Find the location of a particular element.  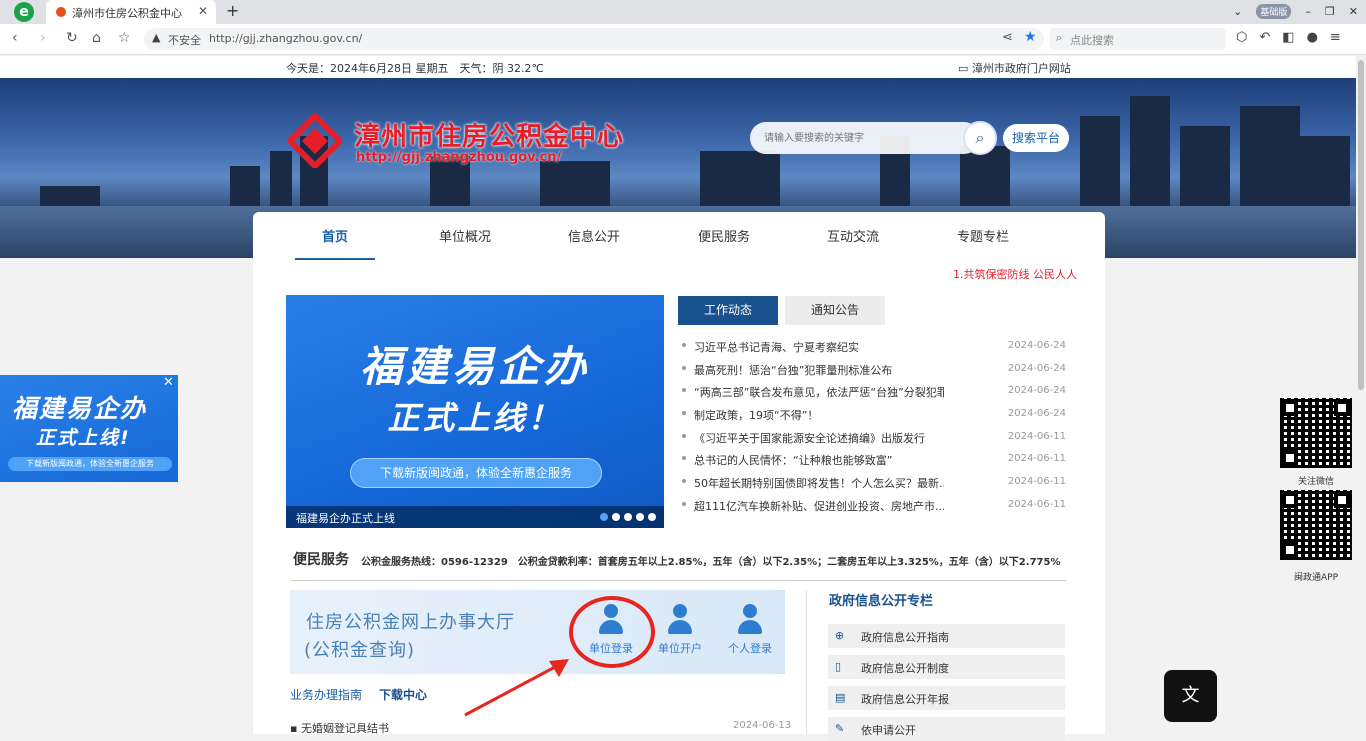

site-title: 漳州市住房公积金中心 is located at coordinates (489, 134).